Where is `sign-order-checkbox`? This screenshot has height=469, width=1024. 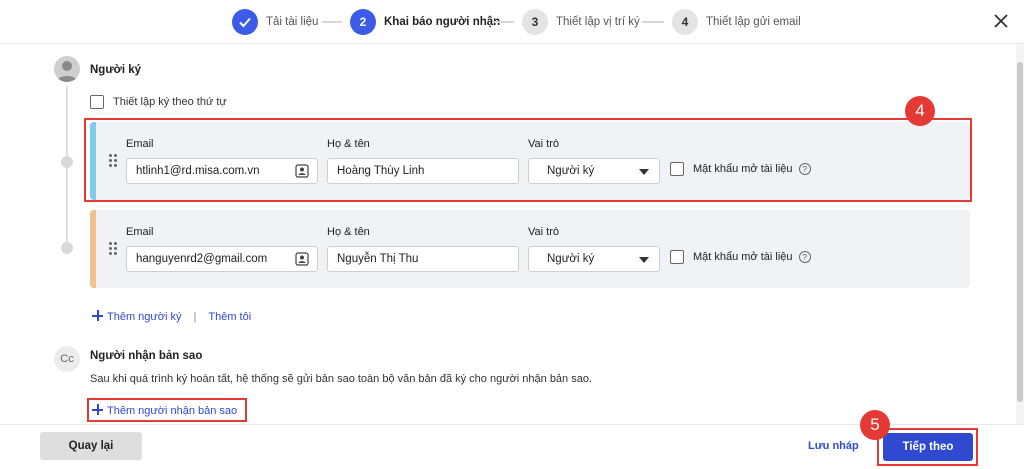
sign-order-checkbox is located at coordinates (97, 102).